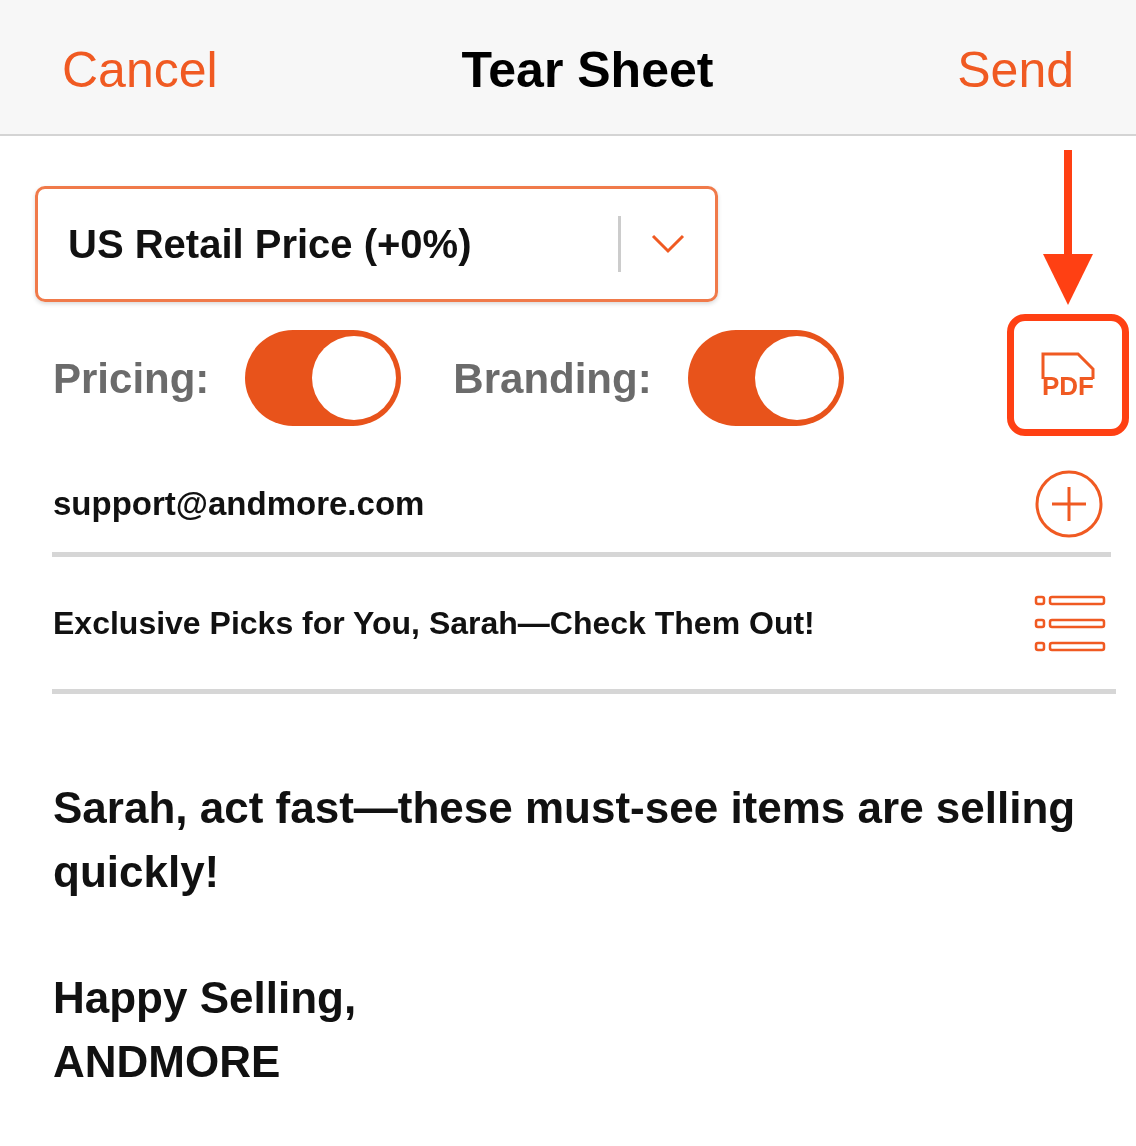 This screenshot has height=1146, width=1136. I want to click on message-paragraph: Happy Selling, ANDMORE, so click(205, 1030).